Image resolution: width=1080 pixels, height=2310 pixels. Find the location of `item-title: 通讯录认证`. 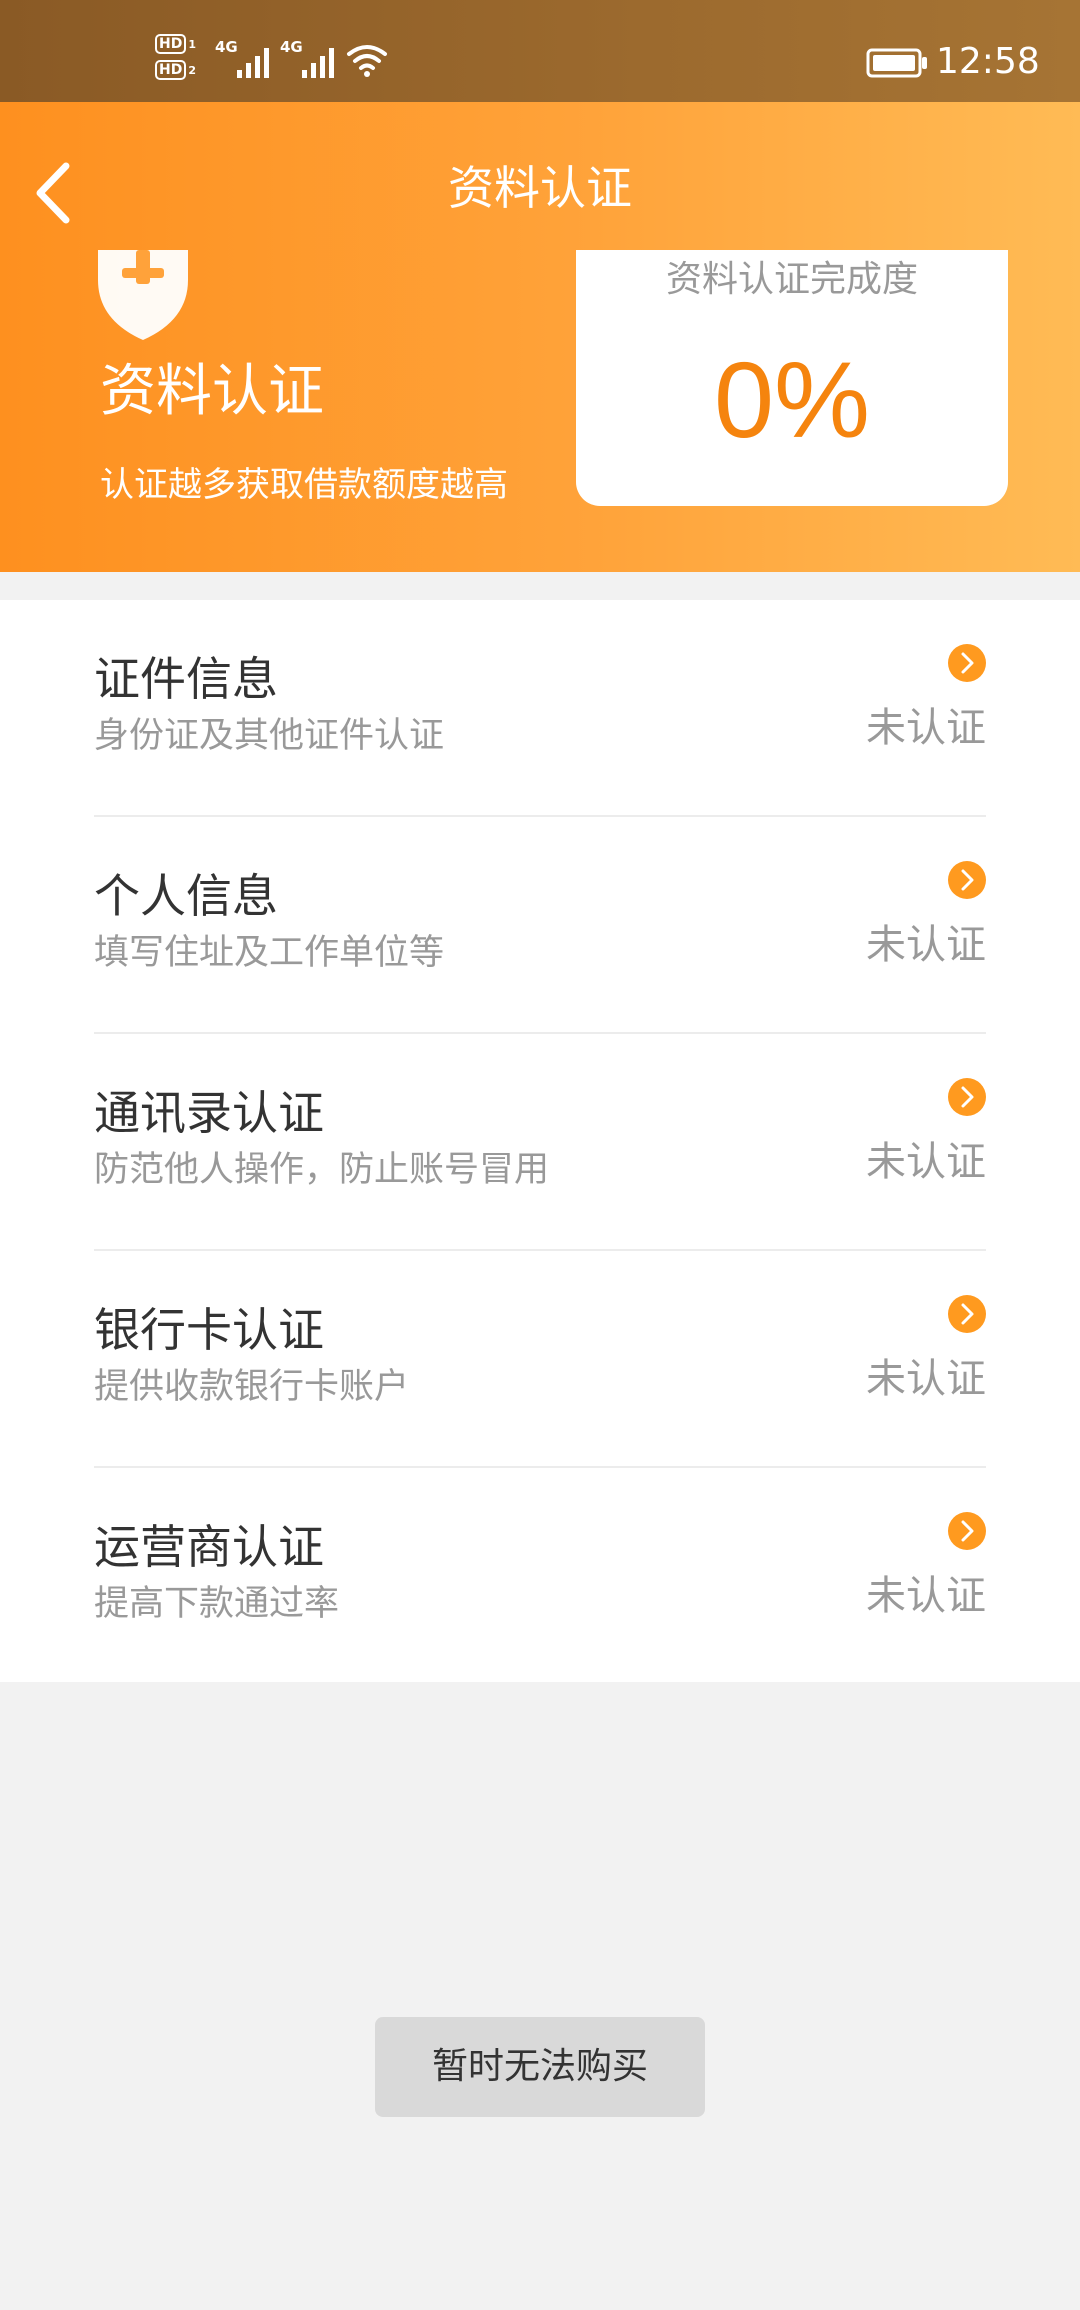

item-title: 通讯录认证 is located at coordinates (209, 1113).